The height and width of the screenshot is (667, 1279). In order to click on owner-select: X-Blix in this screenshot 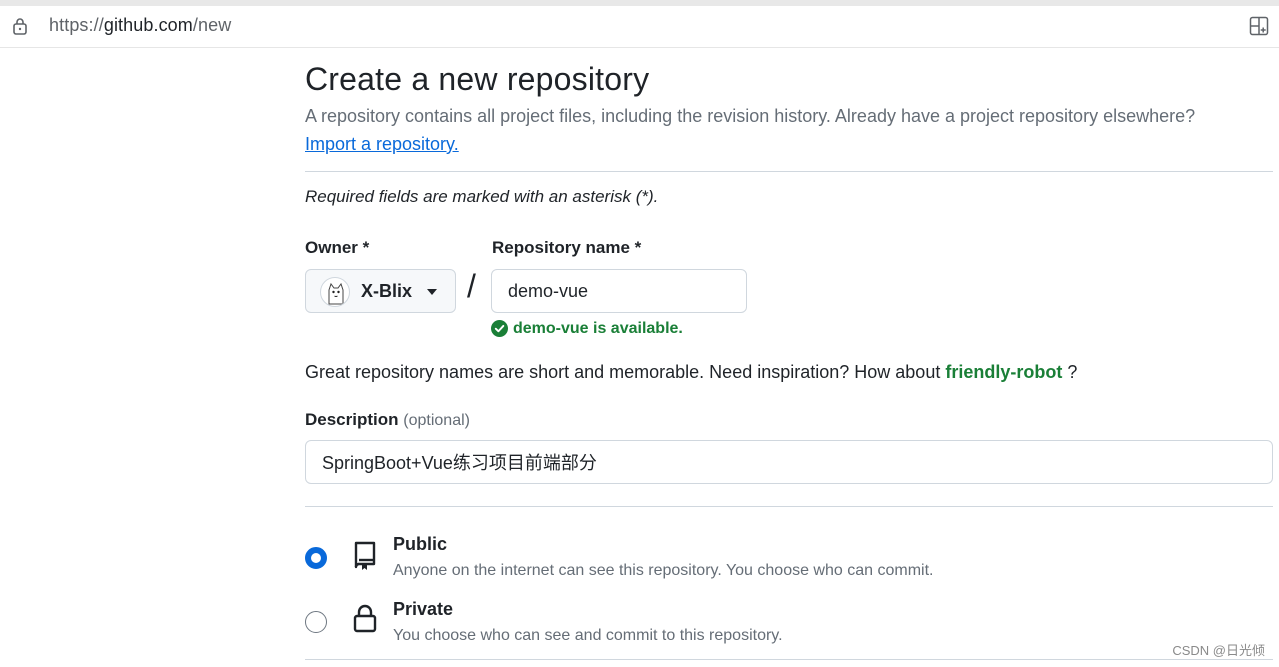, I will do `click(380, 291)`.